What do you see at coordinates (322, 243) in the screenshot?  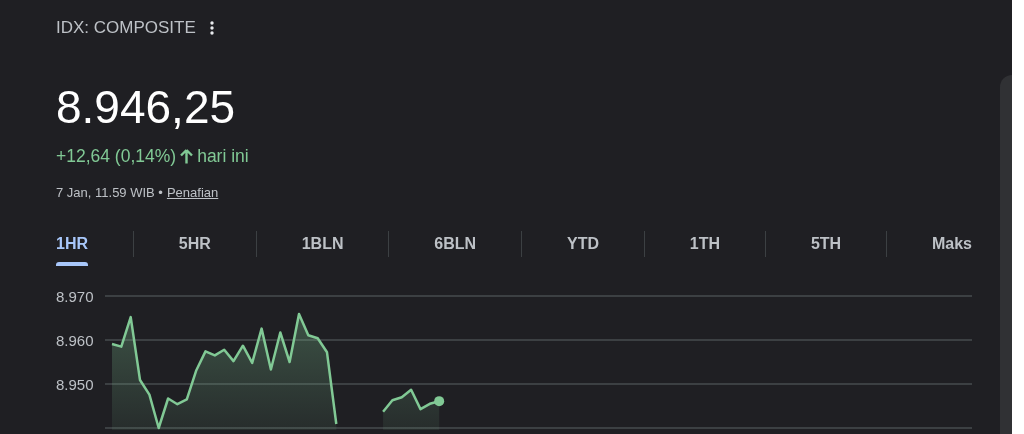 I see `range-tab: 1BLN` at bounding box center [322, 243].